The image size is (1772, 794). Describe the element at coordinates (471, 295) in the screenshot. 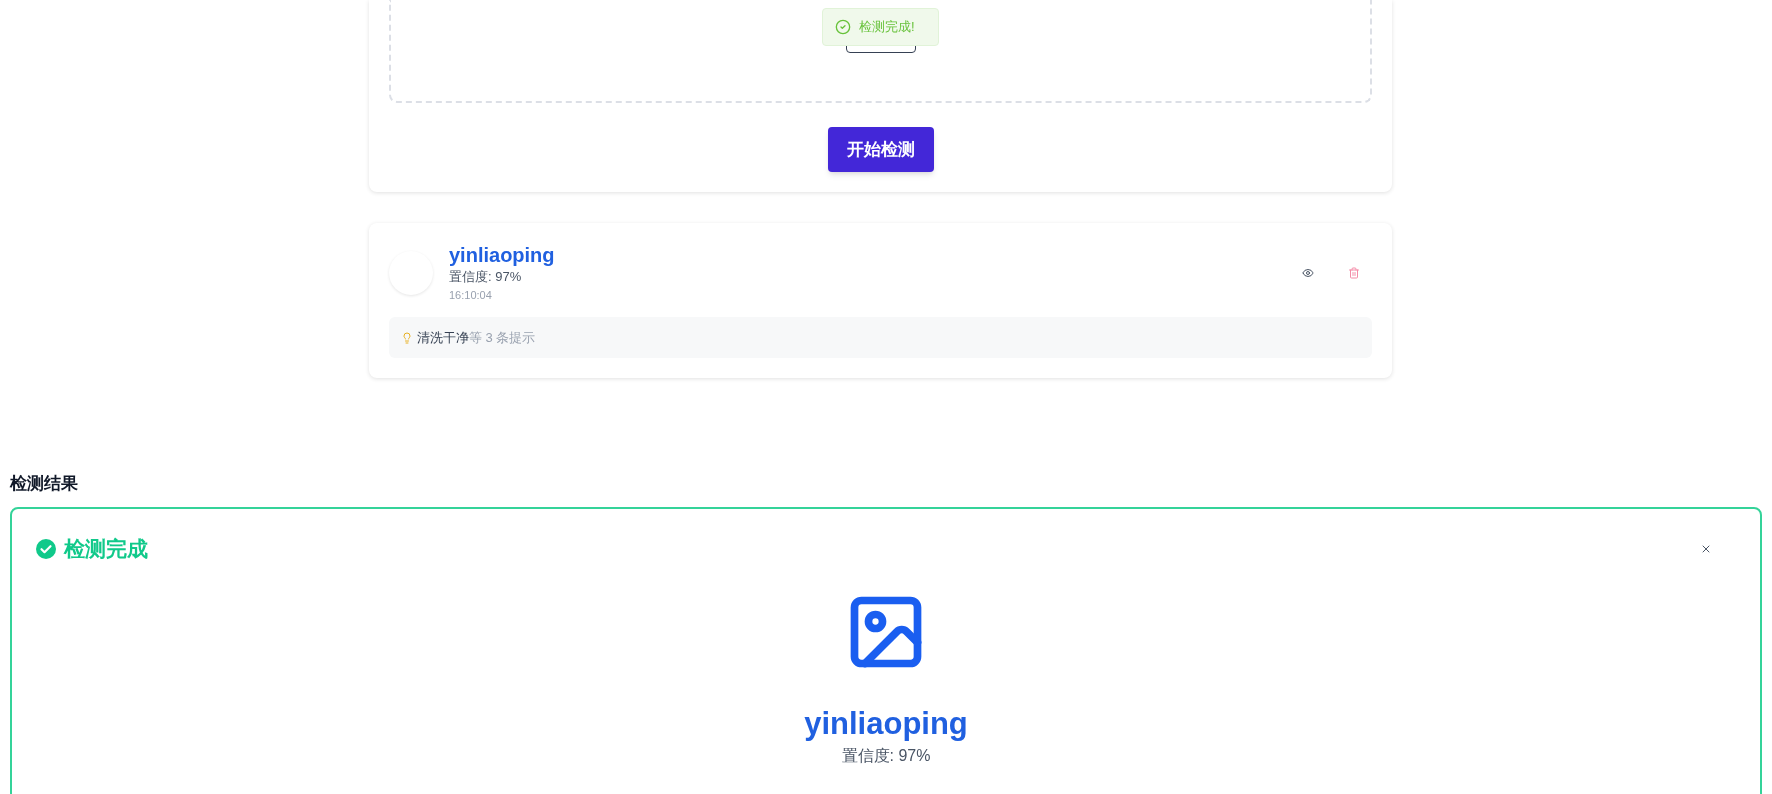

I see `time-text: 16:10:04` at that location.